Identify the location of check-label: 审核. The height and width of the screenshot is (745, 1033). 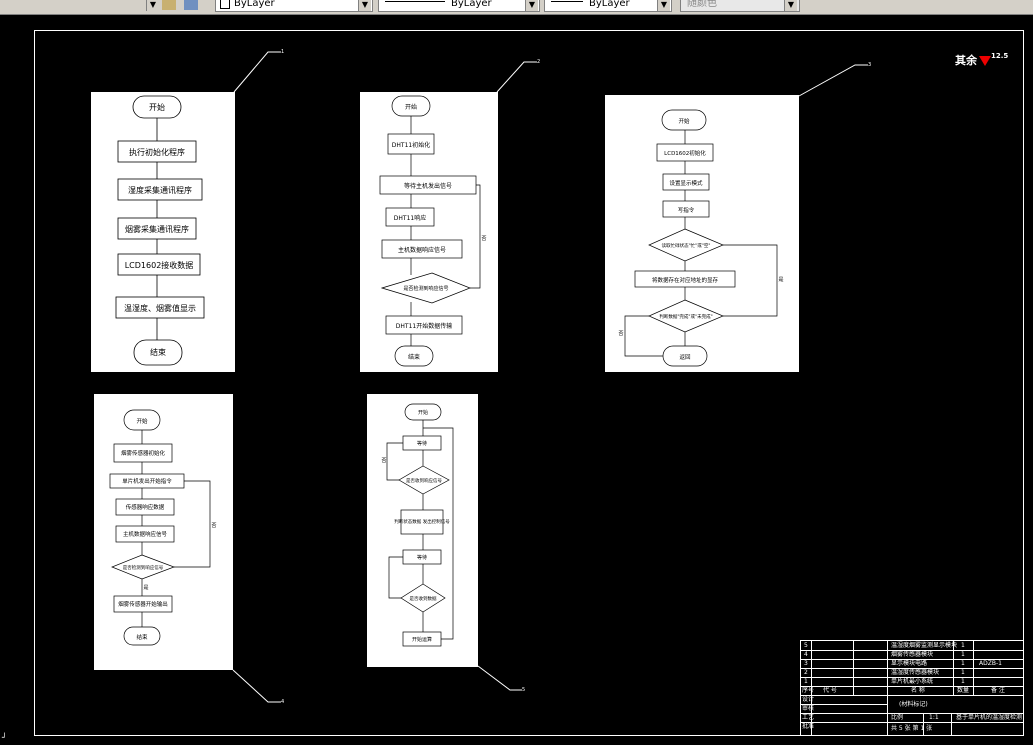
(808, 708).